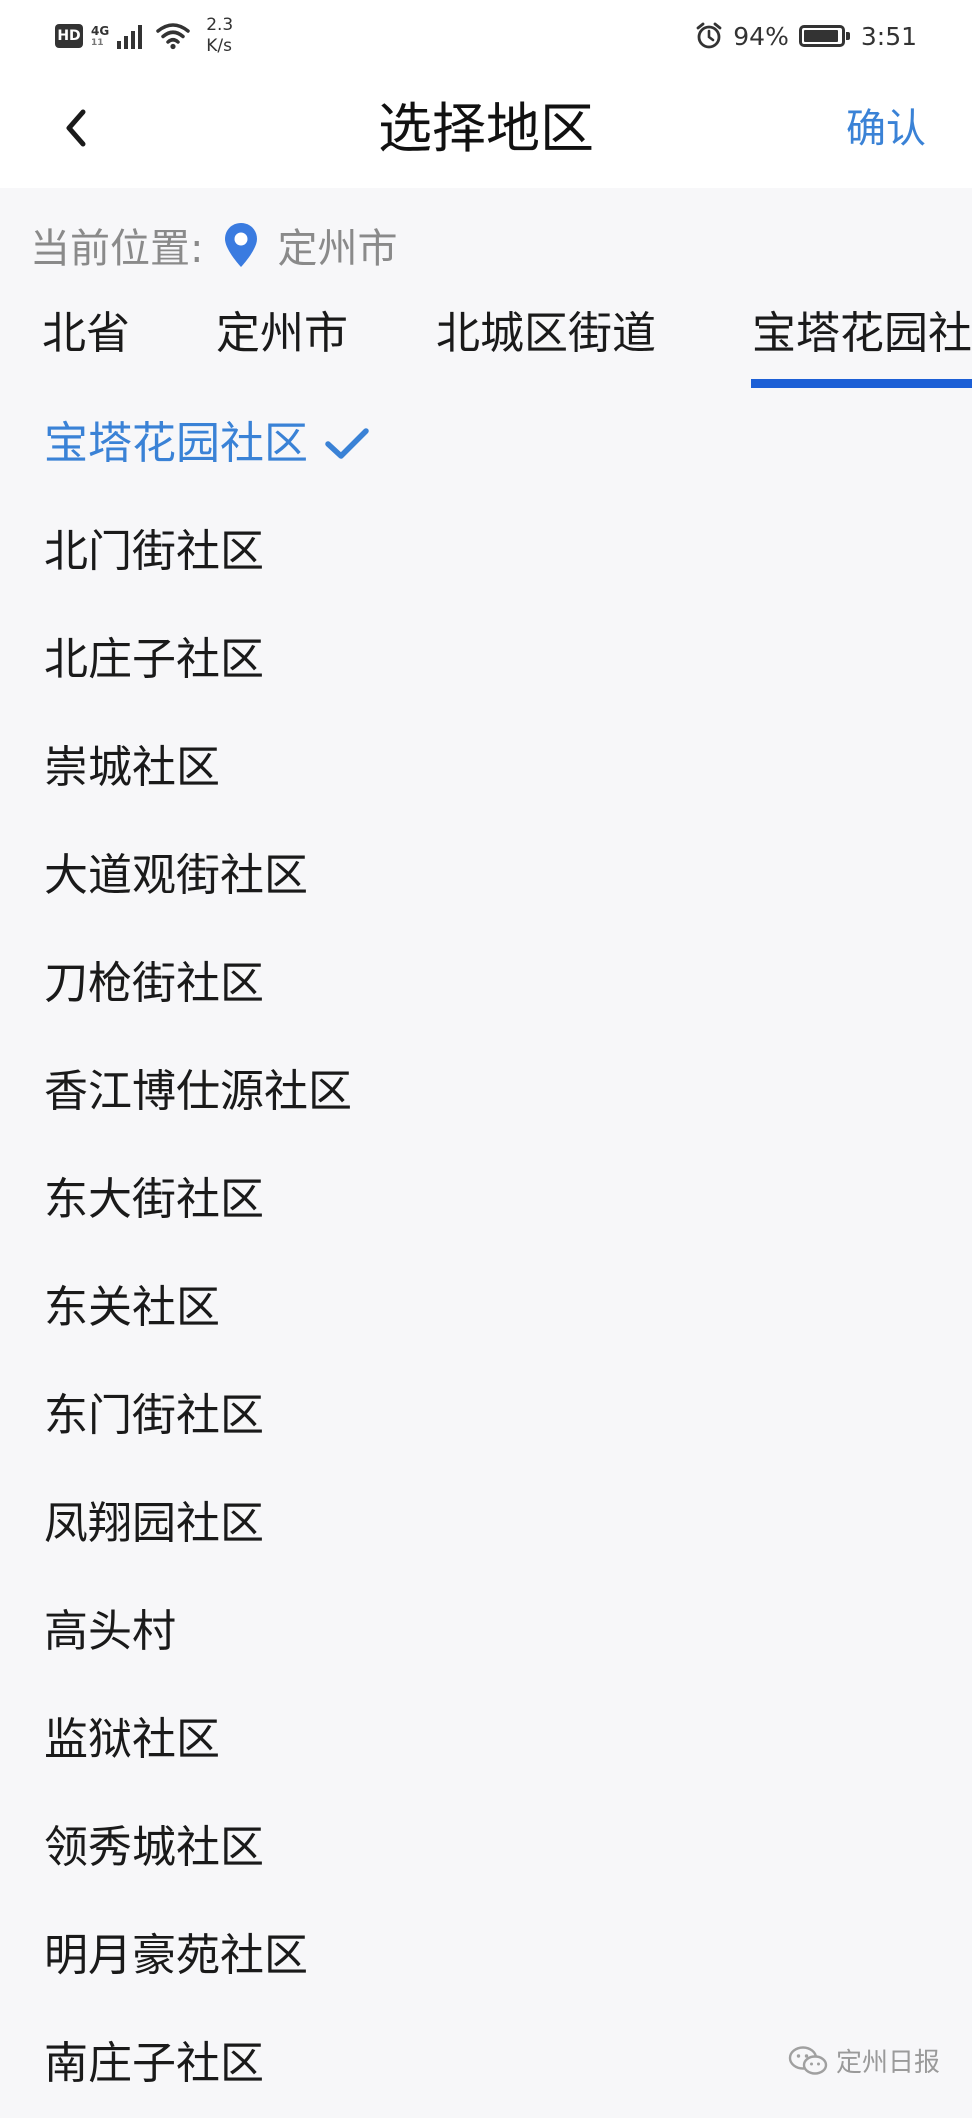  I want to click on watermark: 定州日报, so click(864, 2060).